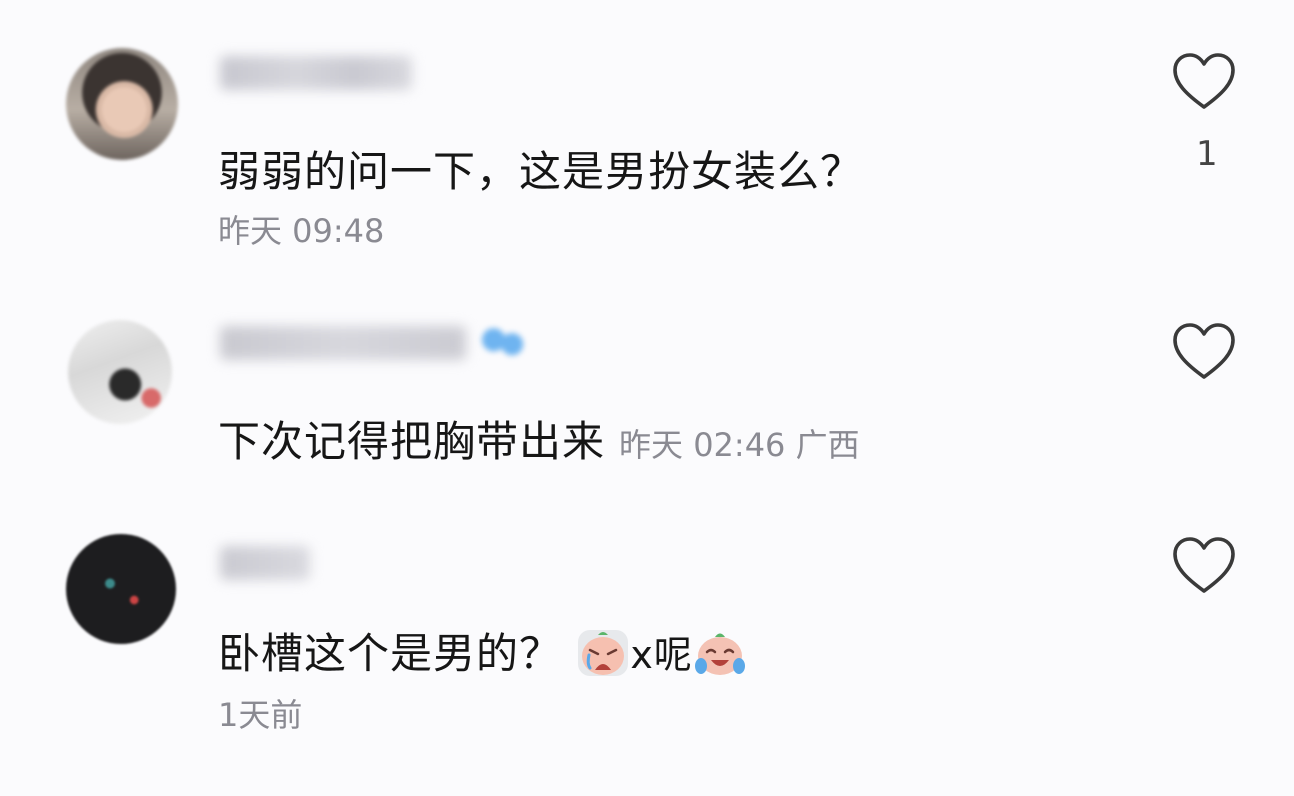 This screenshot has height=796, width=1294. Describe the element at coordinates (661, 655) in the screenshot. I see `comment-text-suffix: x呢` at that location.